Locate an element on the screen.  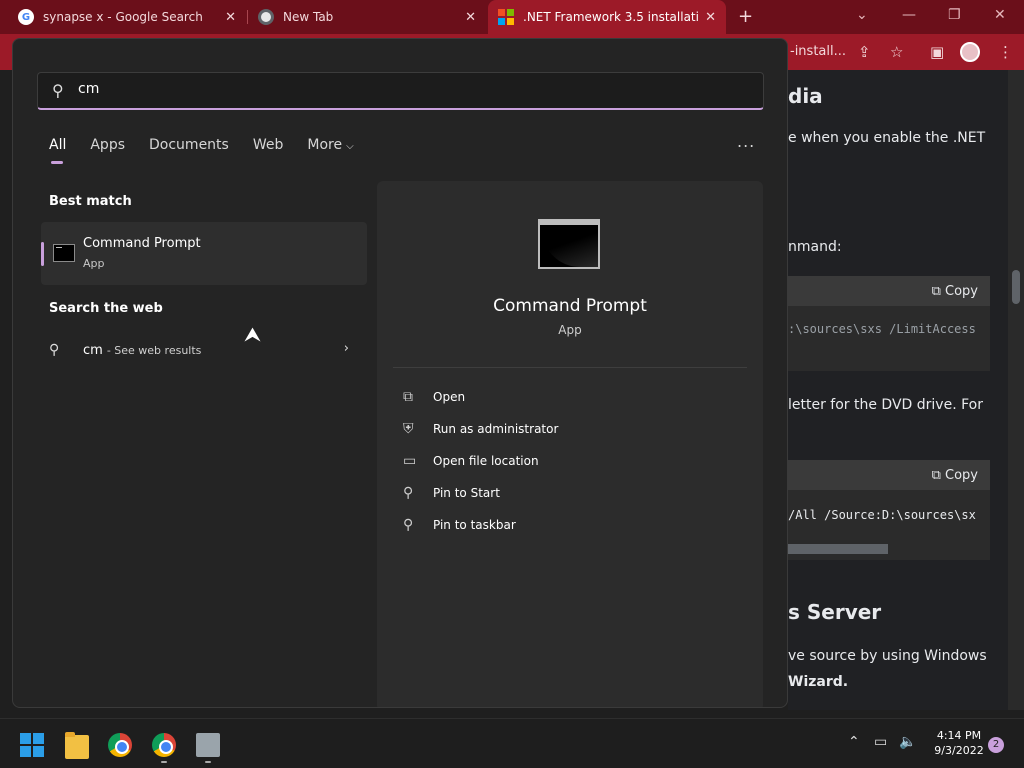
tab-dotnet-installation: .NET Framework 3.5 installation e ✕ is located at coordinates (607, 17).